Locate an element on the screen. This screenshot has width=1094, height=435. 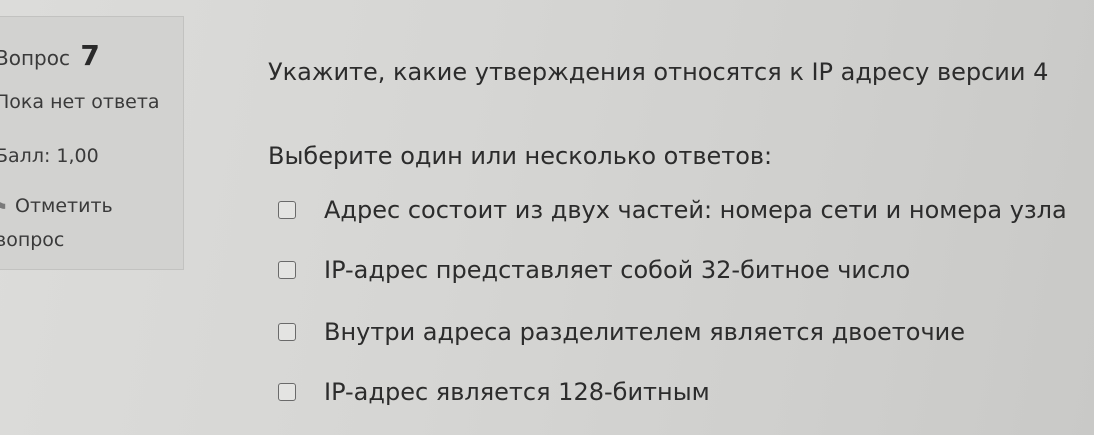
answer-status: Пока нет ответа is located at coordinates (80, 102).